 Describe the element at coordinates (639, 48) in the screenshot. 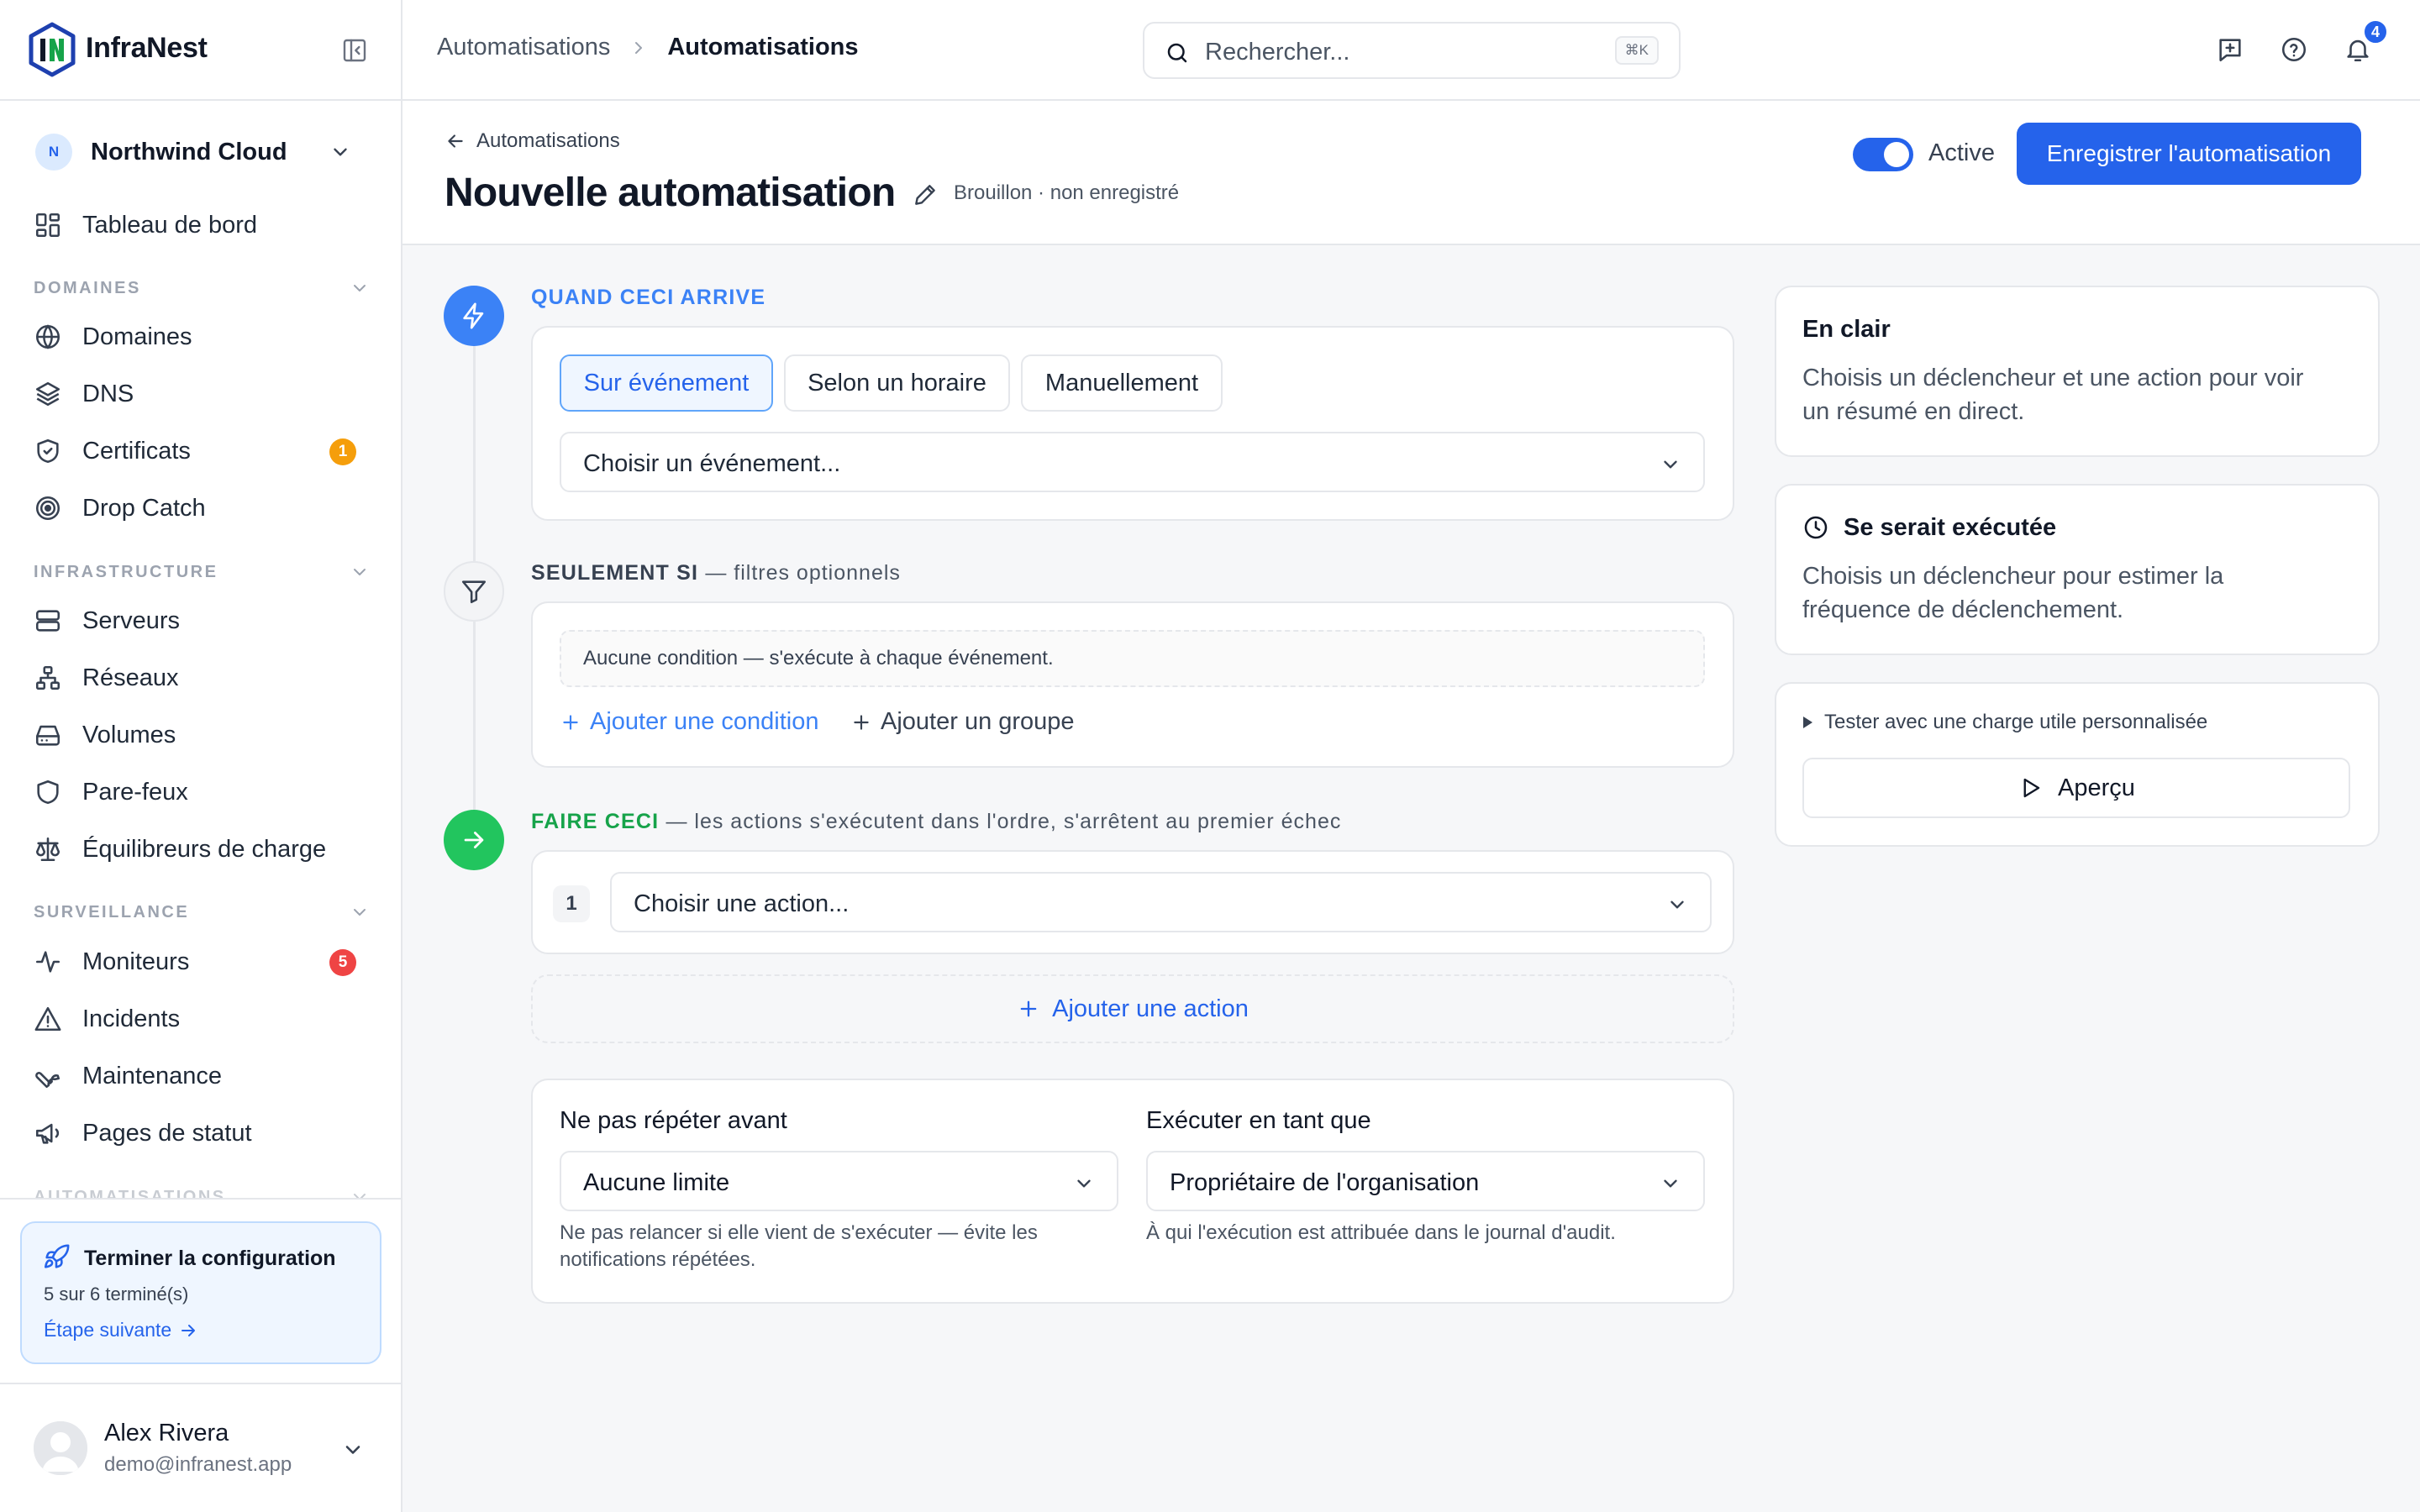

I see `chevron-right-icon` at that location.